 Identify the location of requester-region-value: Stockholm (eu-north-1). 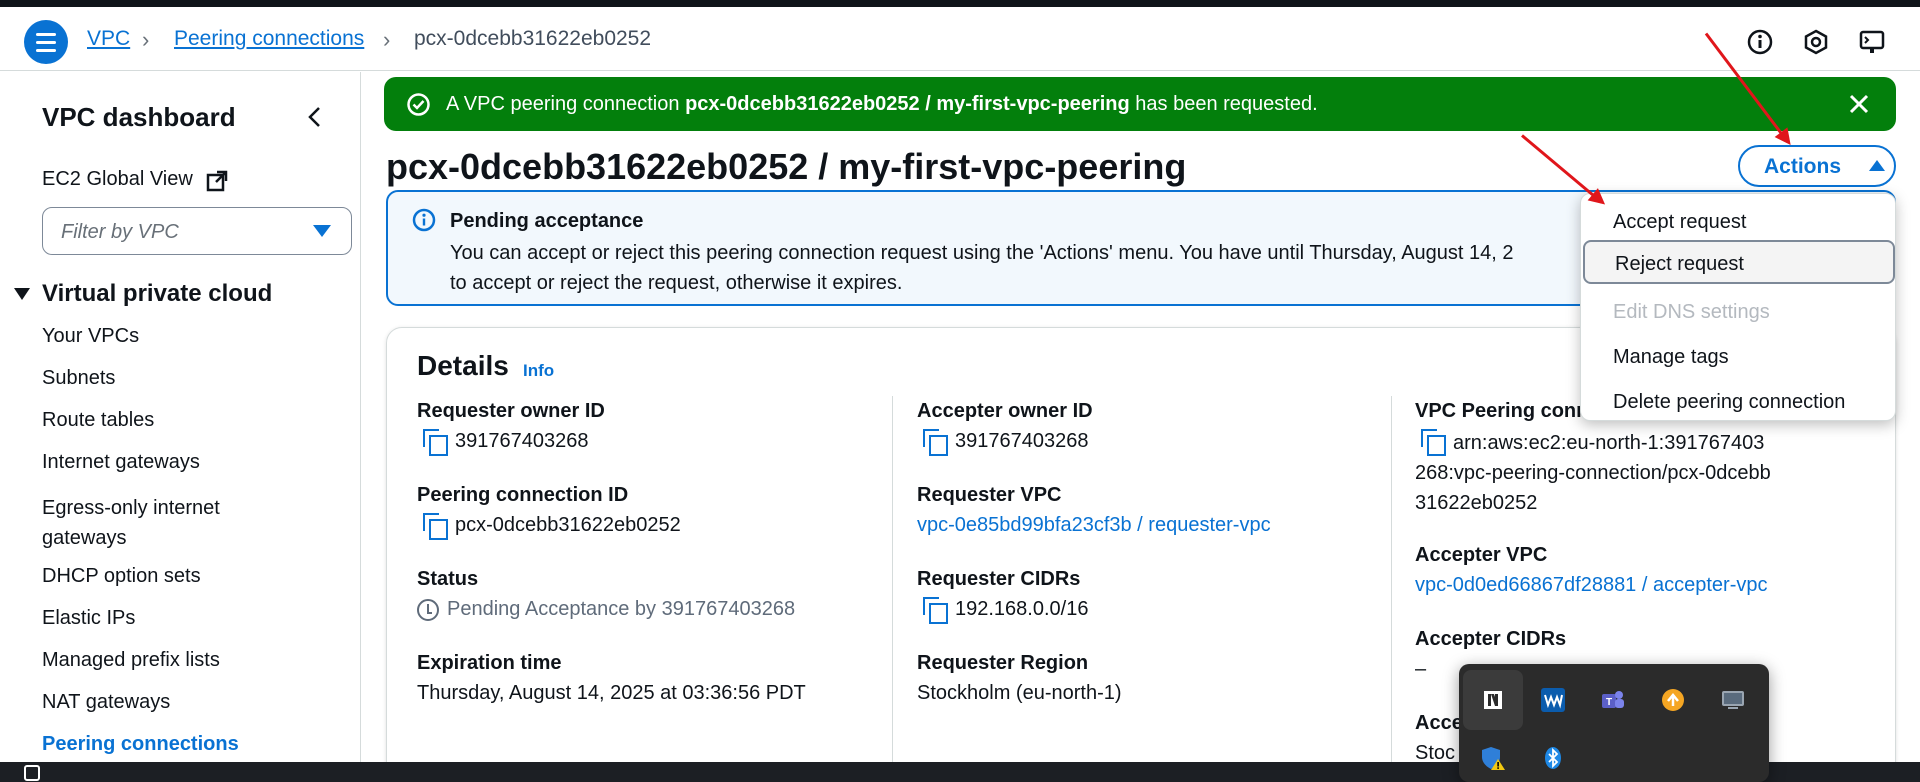
(1019, 693).